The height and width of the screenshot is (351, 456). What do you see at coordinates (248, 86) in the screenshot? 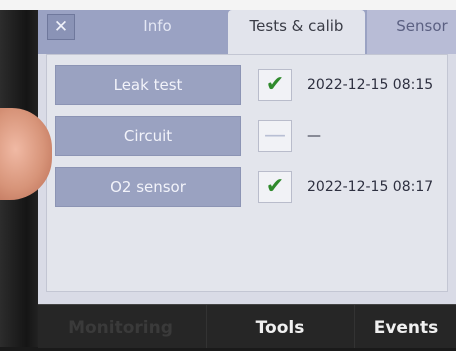
I see `test-row-leak: Leak test ✔ 2022-12-15 08:15` at bounding box center [248, 86].